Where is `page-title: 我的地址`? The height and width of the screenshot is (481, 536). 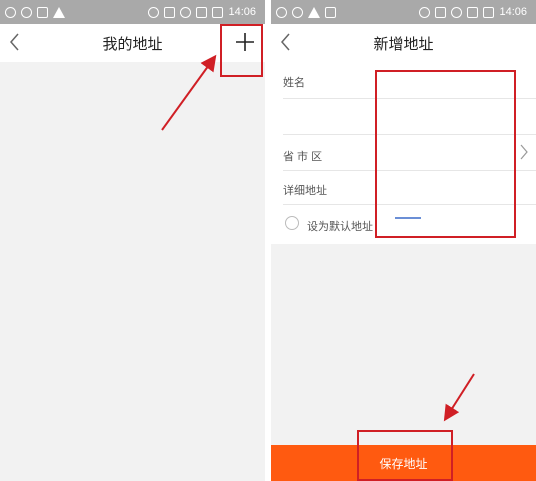
page-title: 我的地址 is located at coordinates (132, 44).